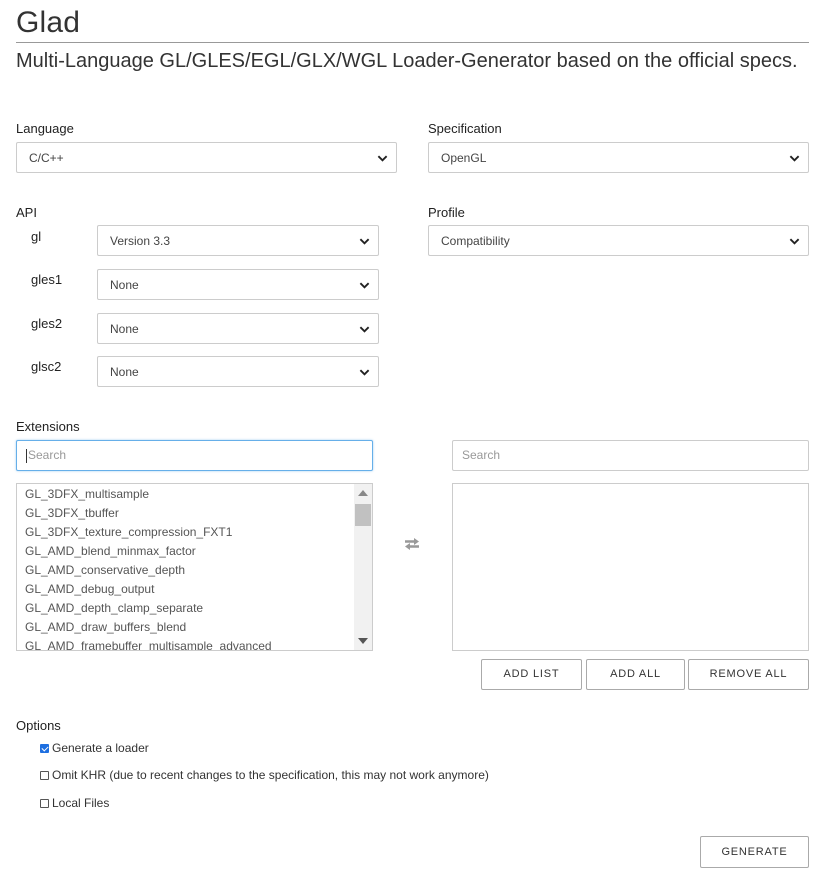 The width and height of the screenshot is (835, 880). What do you see at coordinates (26, 455) in the screenshot?
I see `text-caret` at bounding box center [26, 455].